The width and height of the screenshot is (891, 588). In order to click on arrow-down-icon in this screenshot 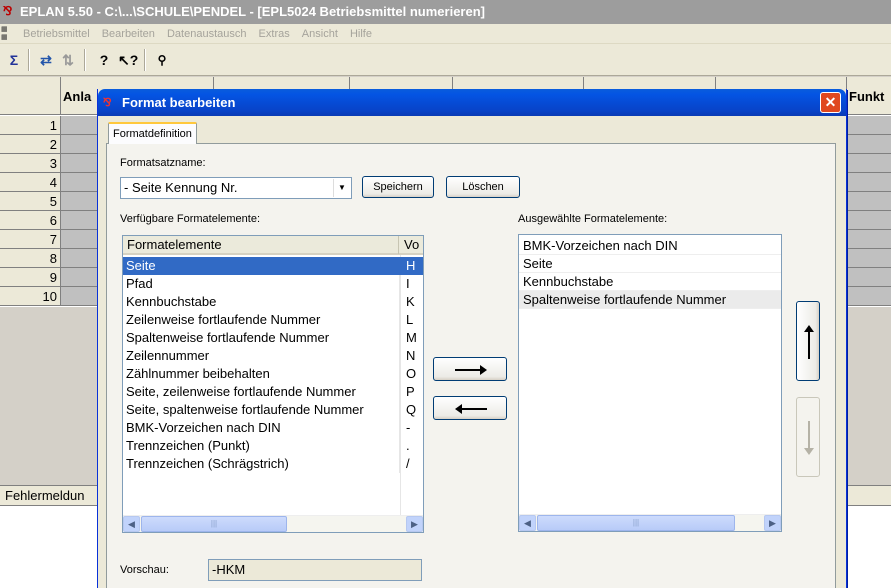, I will do `click(809, 438)`.